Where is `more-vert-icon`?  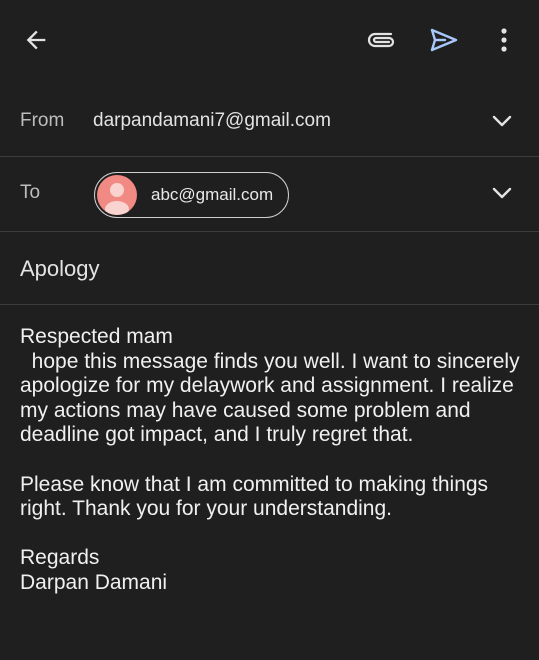
more-vert-icon is located at coordinates (504, 40).